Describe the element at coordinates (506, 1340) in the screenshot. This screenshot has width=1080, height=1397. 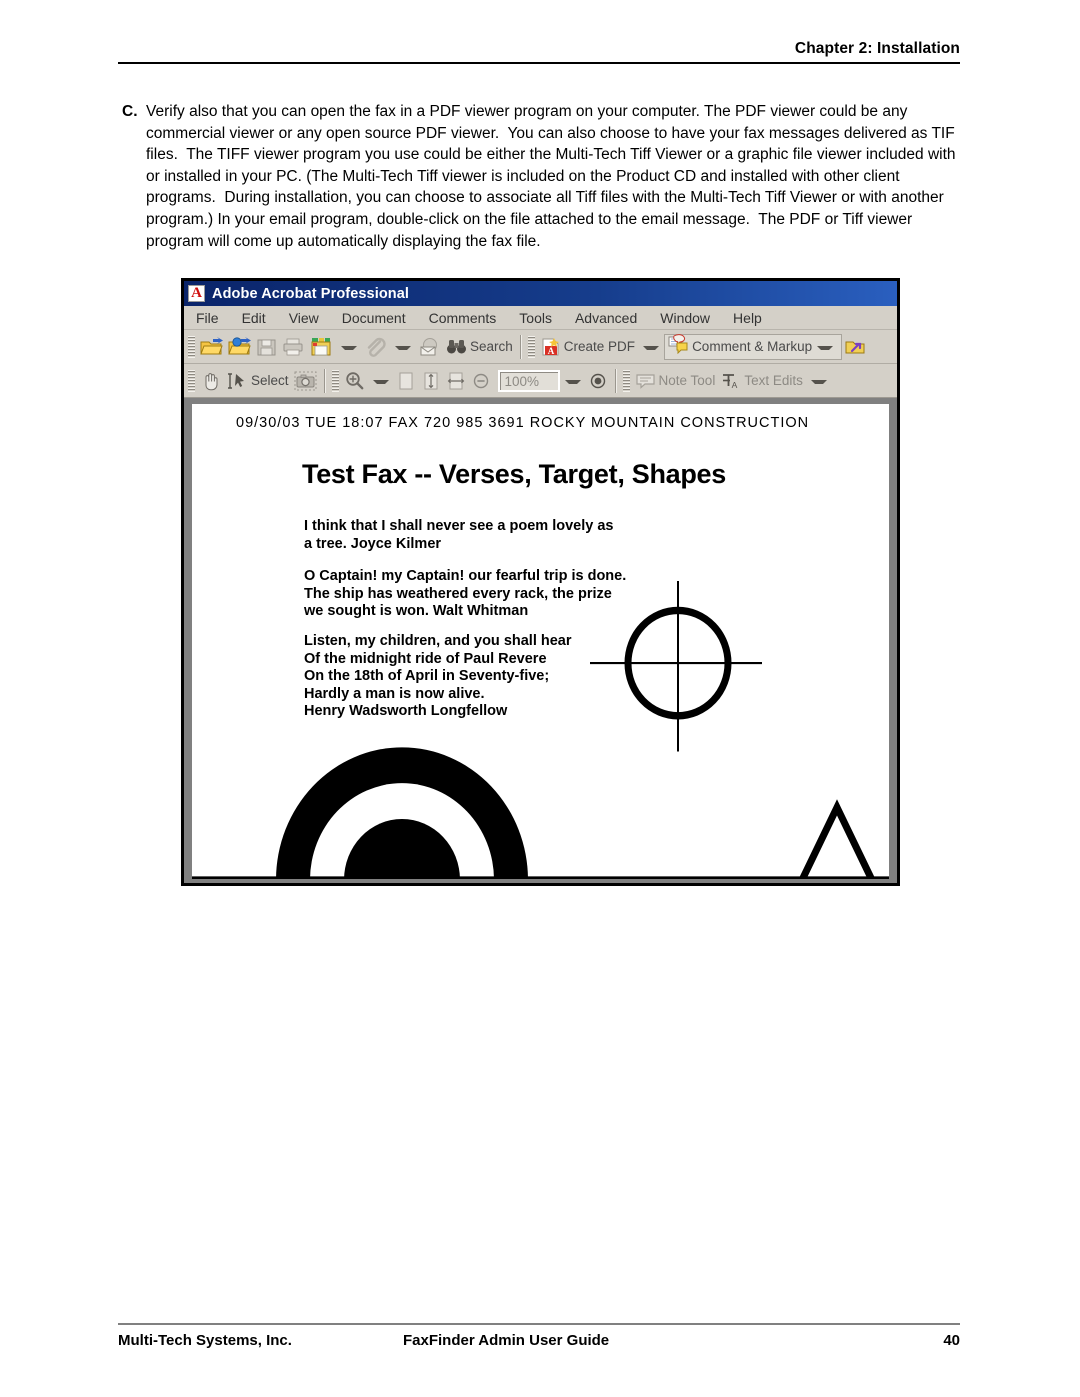
I see `footer-guide-title: FaxFinder Admin User Guide` at that location.